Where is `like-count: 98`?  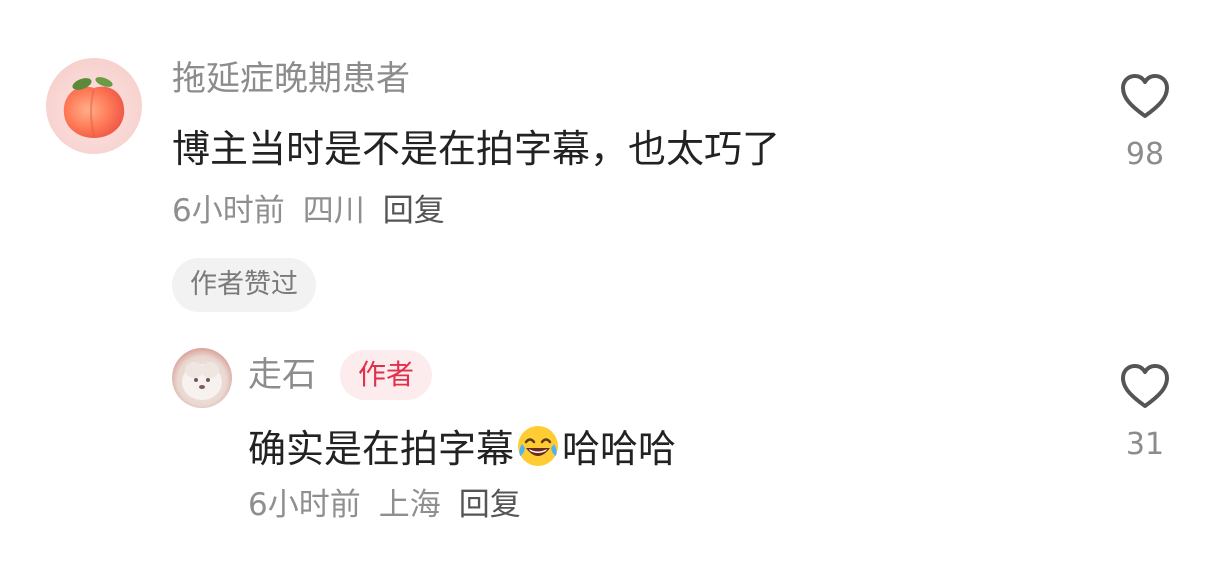 like-count: 98 is located at coordinates (1145, 154).